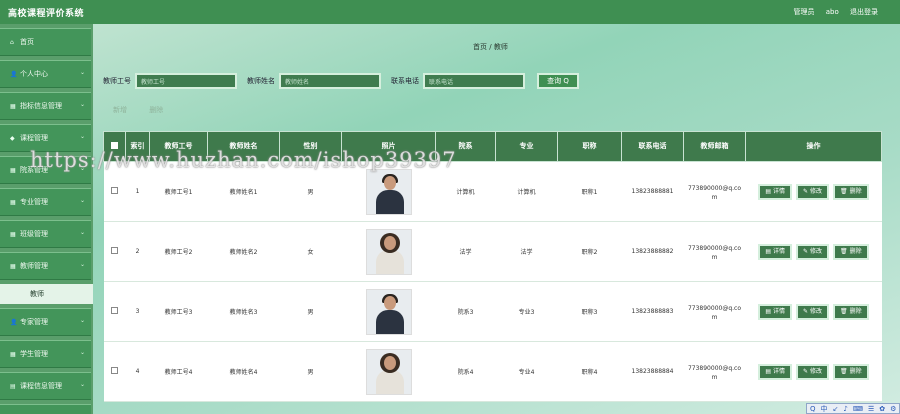  Describe the element at coordinates (243, 371) in the screenshot. I see `teacher-name-cell: 教师姓名4` at that location.